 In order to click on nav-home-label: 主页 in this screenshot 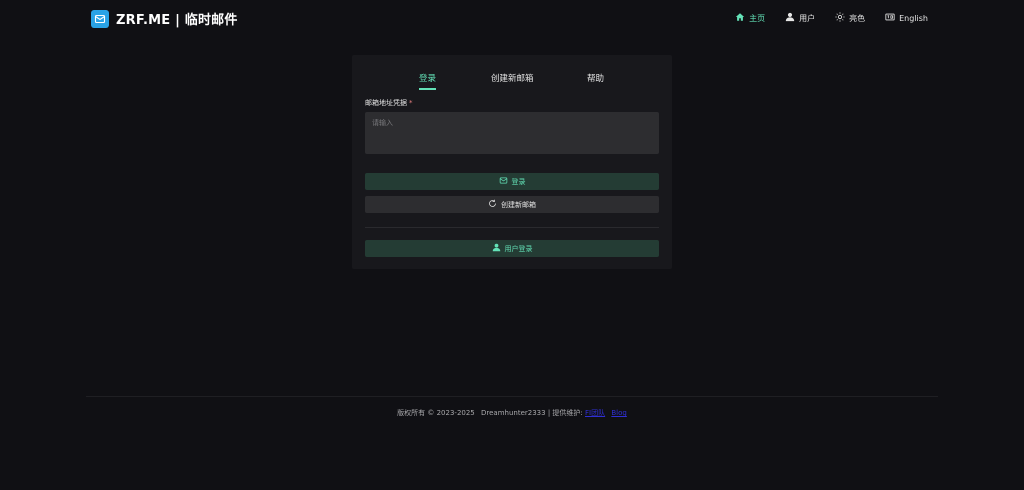, I will do `click(757, 18)`.